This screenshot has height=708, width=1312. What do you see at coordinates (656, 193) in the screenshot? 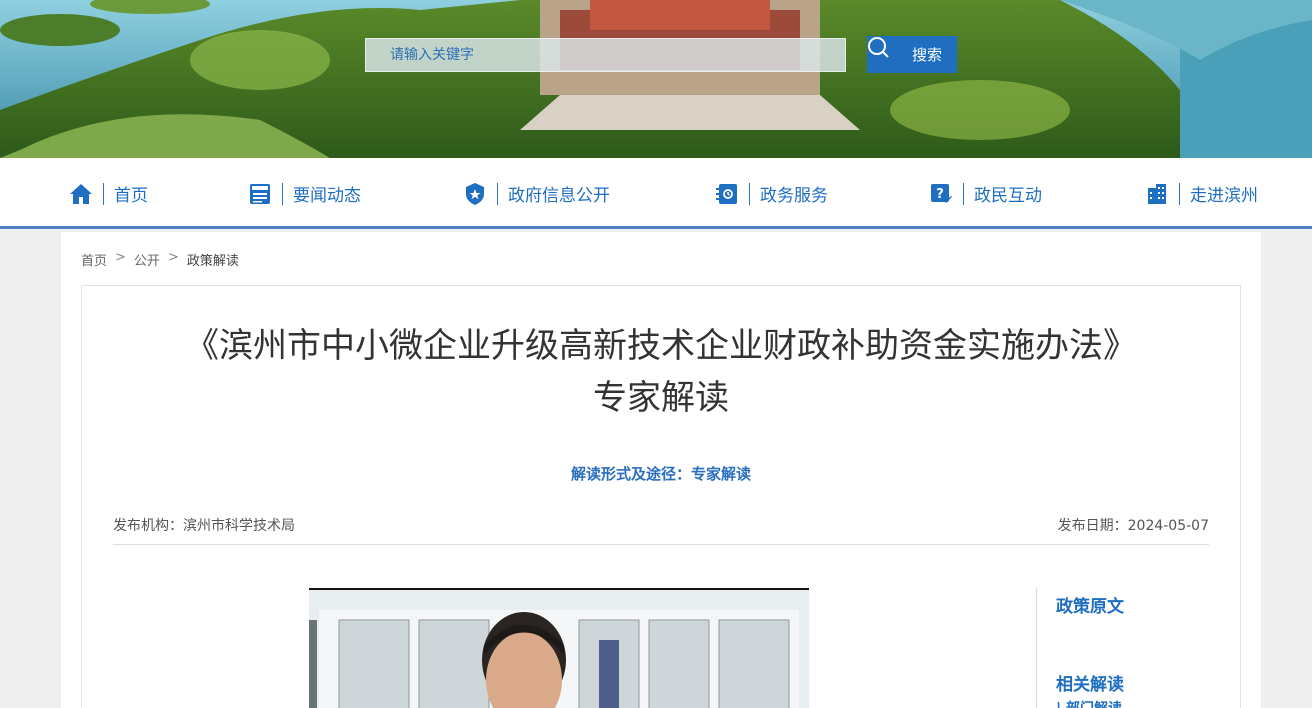
I see `main-nav: 首页 要闻动态 政府信息公开 政务服务 ? 政民互动 走进滨州` at bounding box center [656, 193].